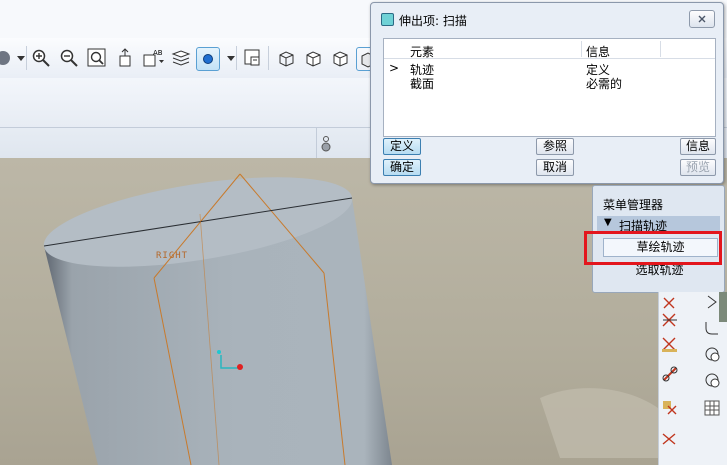 The image size is (727, 465). I want to click on dimension-icon, so click(670, 436).